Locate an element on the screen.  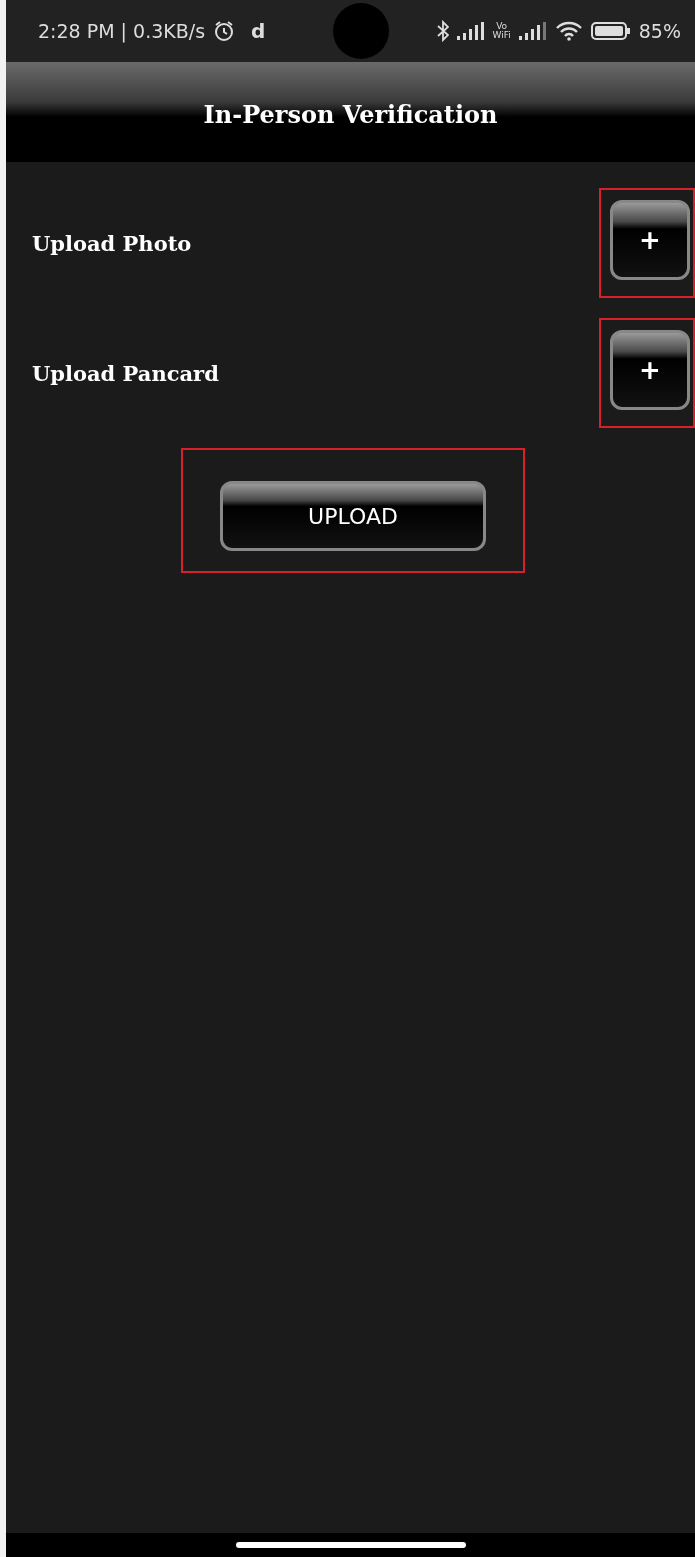
vowifi-label: Vo is located at coordinates (502, 26).